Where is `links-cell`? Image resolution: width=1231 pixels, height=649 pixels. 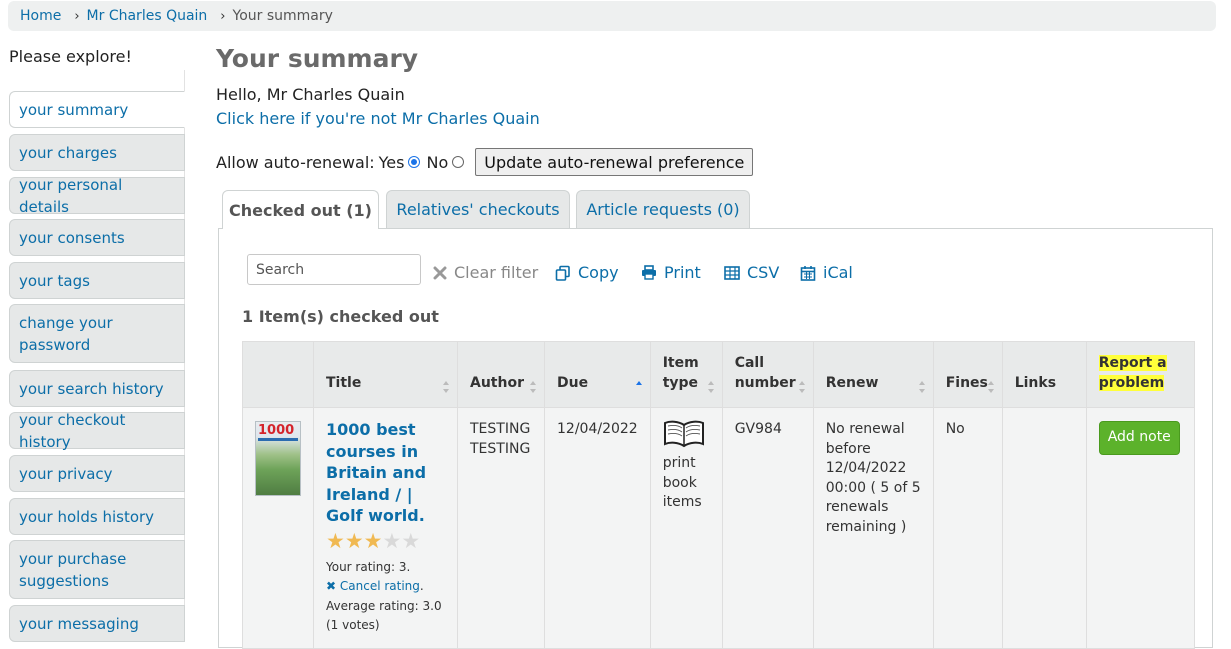
links-cell is located at coordinates (1044, 528).